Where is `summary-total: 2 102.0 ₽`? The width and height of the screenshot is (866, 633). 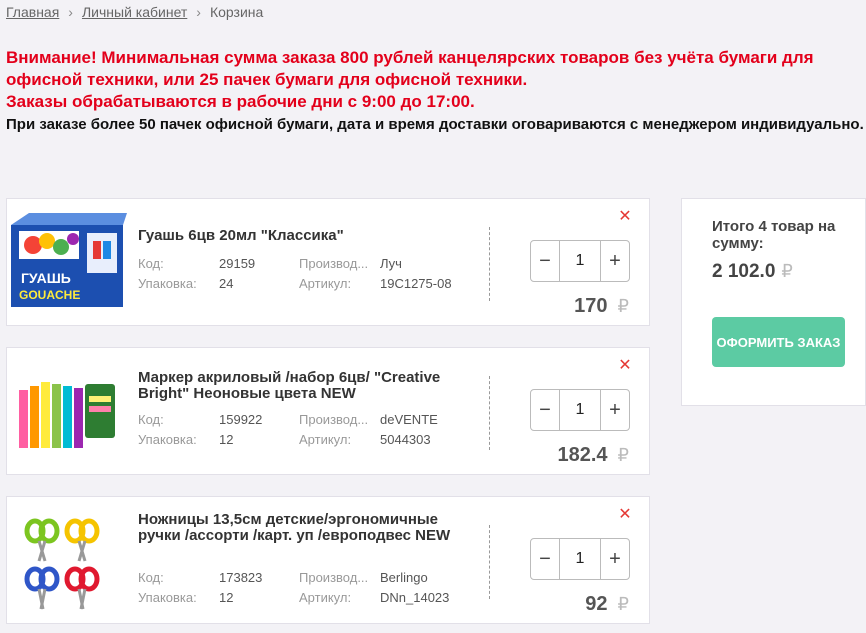 summary-total: 2 102.0 ₽ is located at coordinates (752, 272).